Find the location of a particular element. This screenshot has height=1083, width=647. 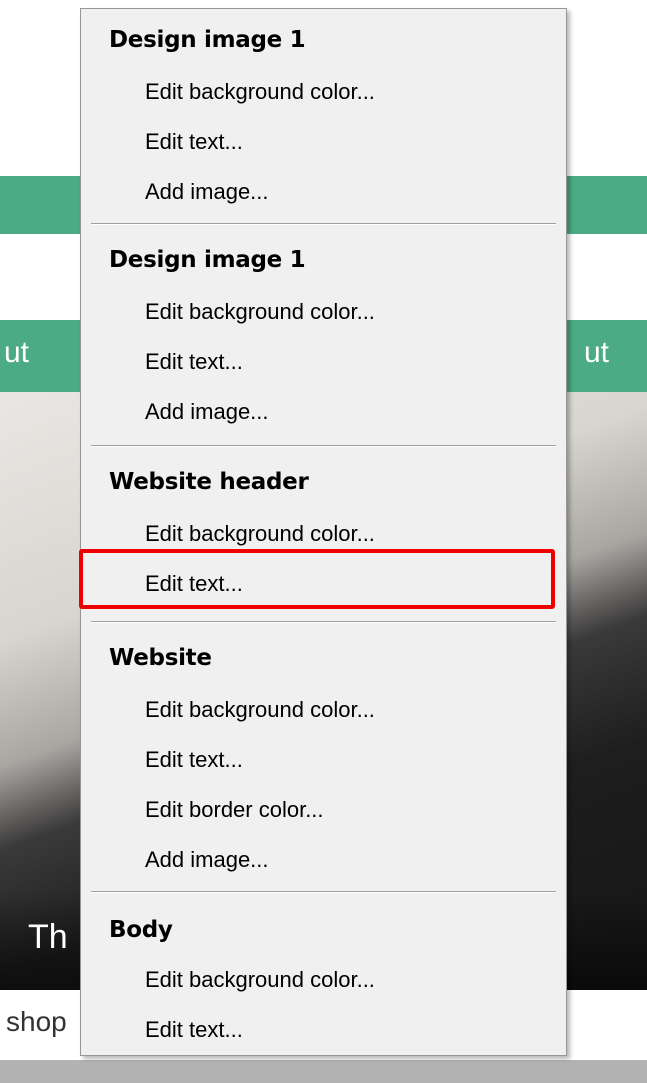

menu-group-header-website: Website is located at coordinates (160, 658).